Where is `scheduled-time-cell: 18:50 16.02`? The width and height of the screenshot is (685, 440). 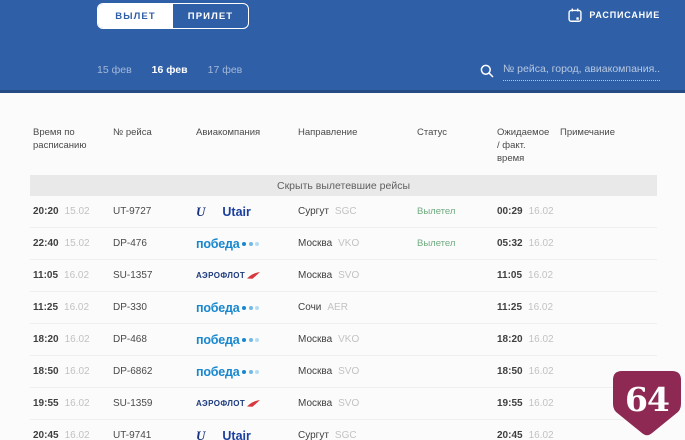
scheduled-time-cell: 18:50 16.02 is located at coordinates (61, 372).